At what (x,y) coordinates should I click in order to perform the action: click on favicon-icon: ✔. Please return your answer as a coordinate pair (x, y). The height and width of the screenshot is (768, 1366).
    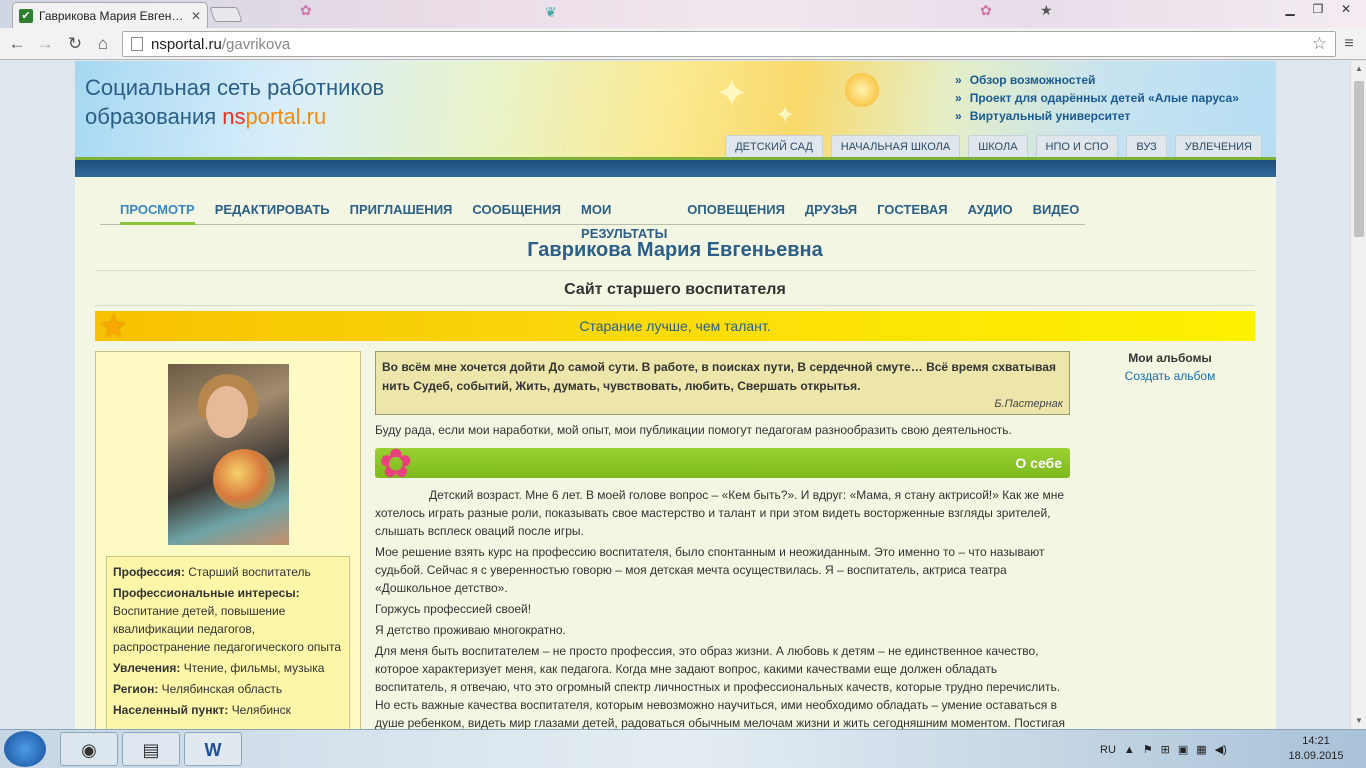
    Looking at the image, I should click on (26, 15).